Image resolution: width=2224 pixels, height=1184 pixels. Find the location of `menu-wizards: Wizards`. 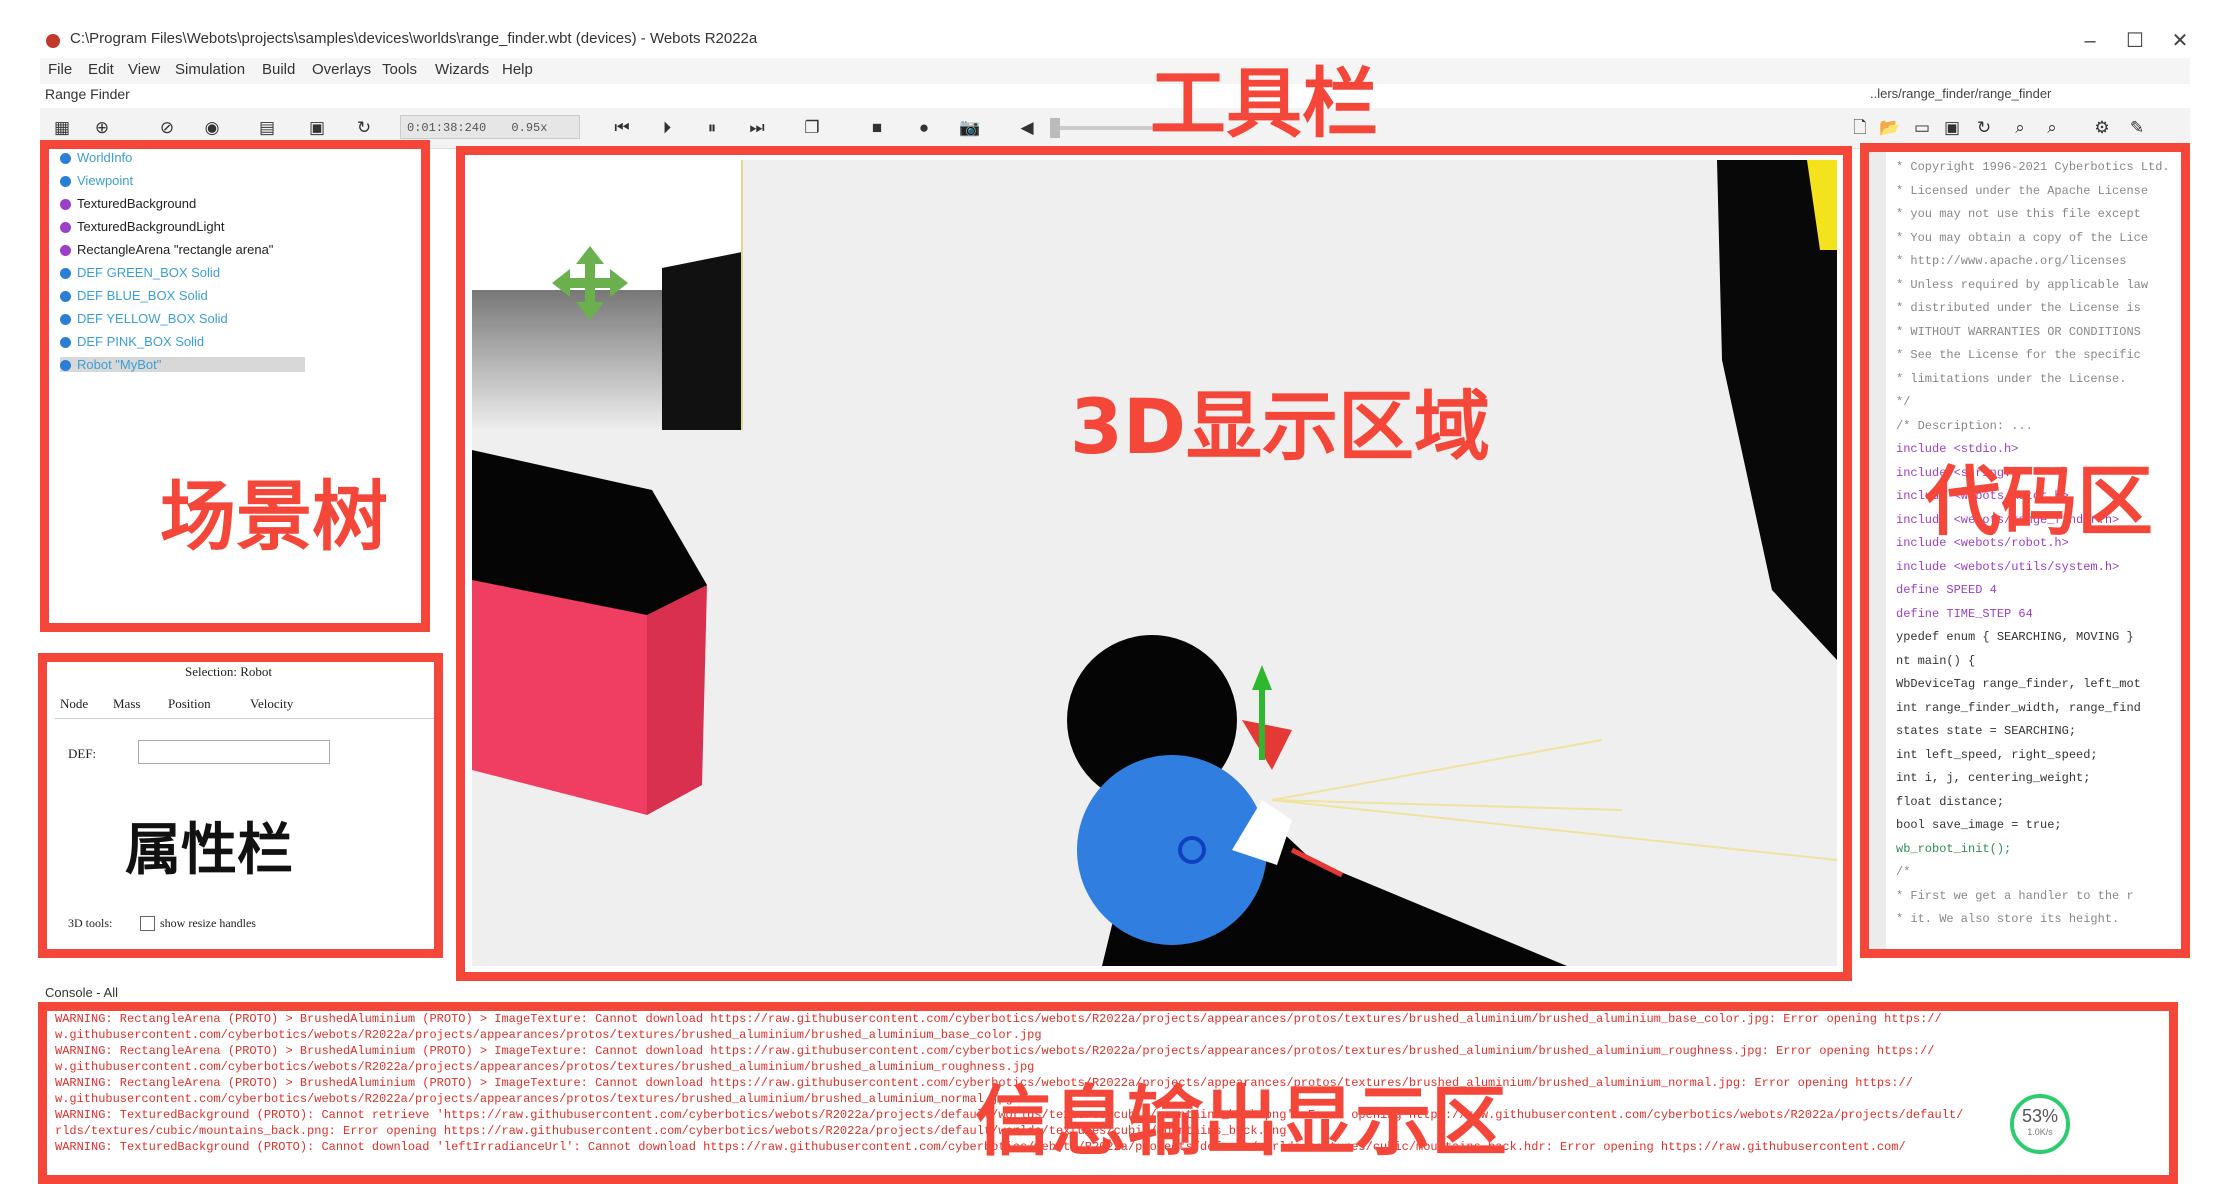

menu-wizards: Wizards is located at coordinates (462, 69).